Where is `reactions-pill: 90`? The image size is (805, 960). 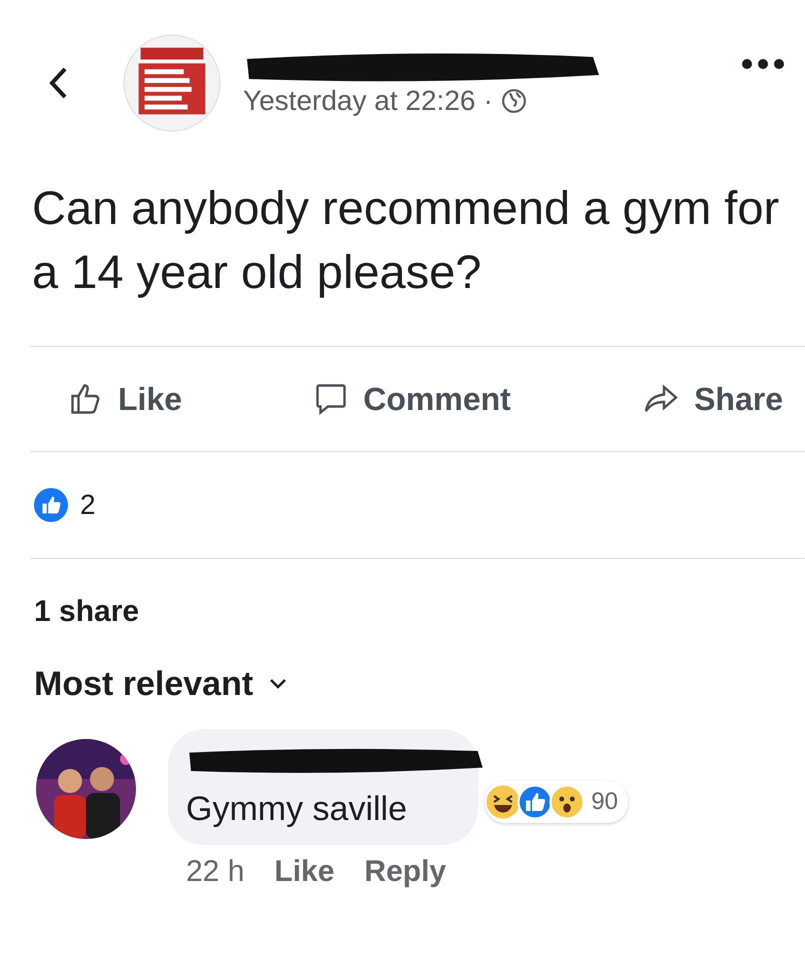
reactions-pill: 90 is located at coordinates (556, 802).